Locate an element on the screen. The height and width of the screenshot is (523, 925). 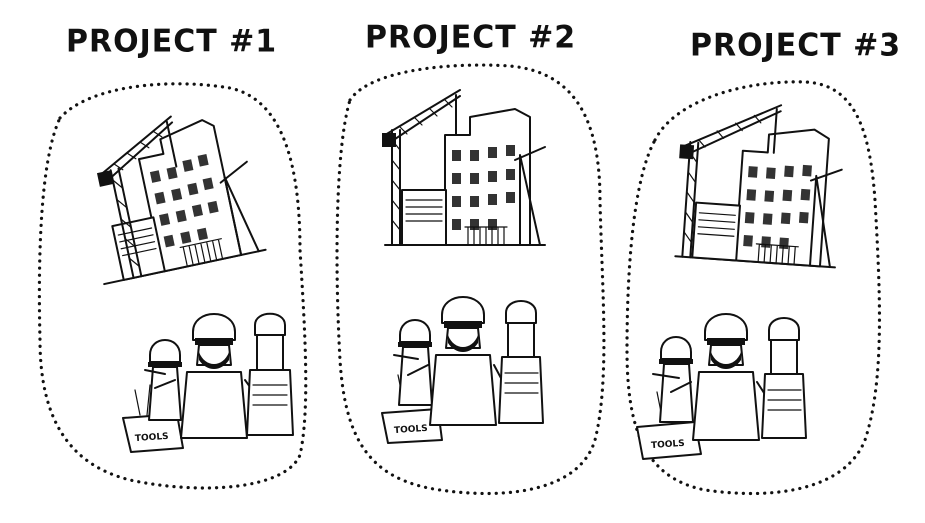
project-3-worker-left is located at coordinates (673, 379).